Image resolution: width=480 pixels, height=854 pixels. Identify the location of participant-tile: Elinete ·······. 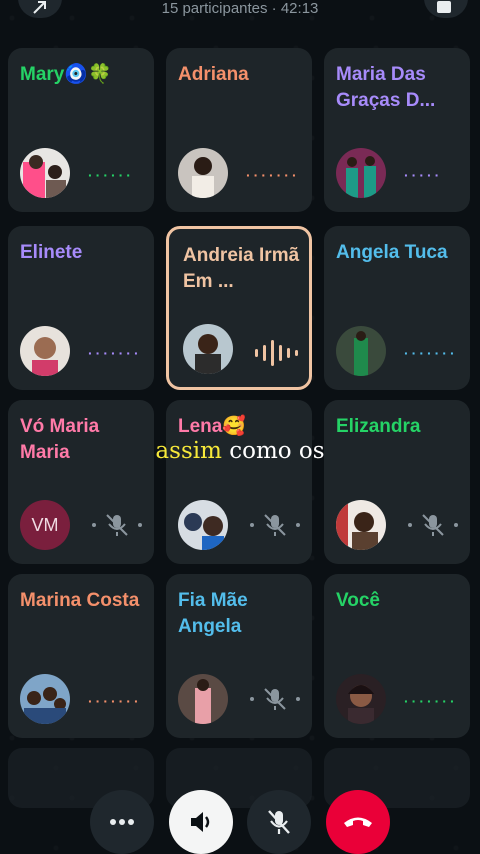
(81, 308).